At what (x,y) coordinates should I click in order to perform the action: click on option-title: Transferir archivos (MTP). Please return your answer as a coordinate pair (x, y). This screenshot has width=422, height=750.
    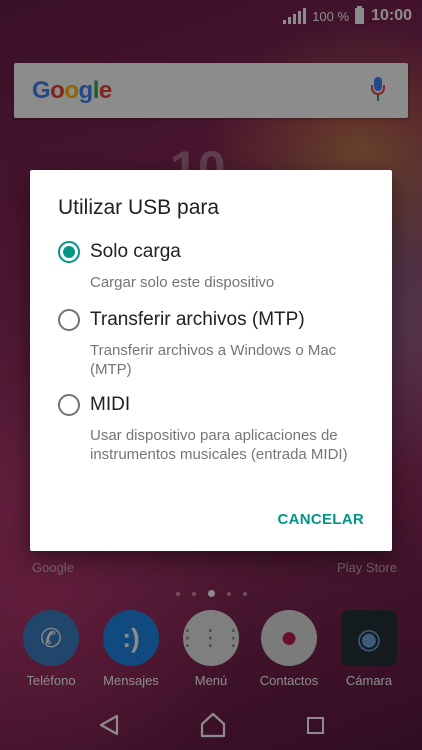
    Looking at the image, I should click on (197, 319).